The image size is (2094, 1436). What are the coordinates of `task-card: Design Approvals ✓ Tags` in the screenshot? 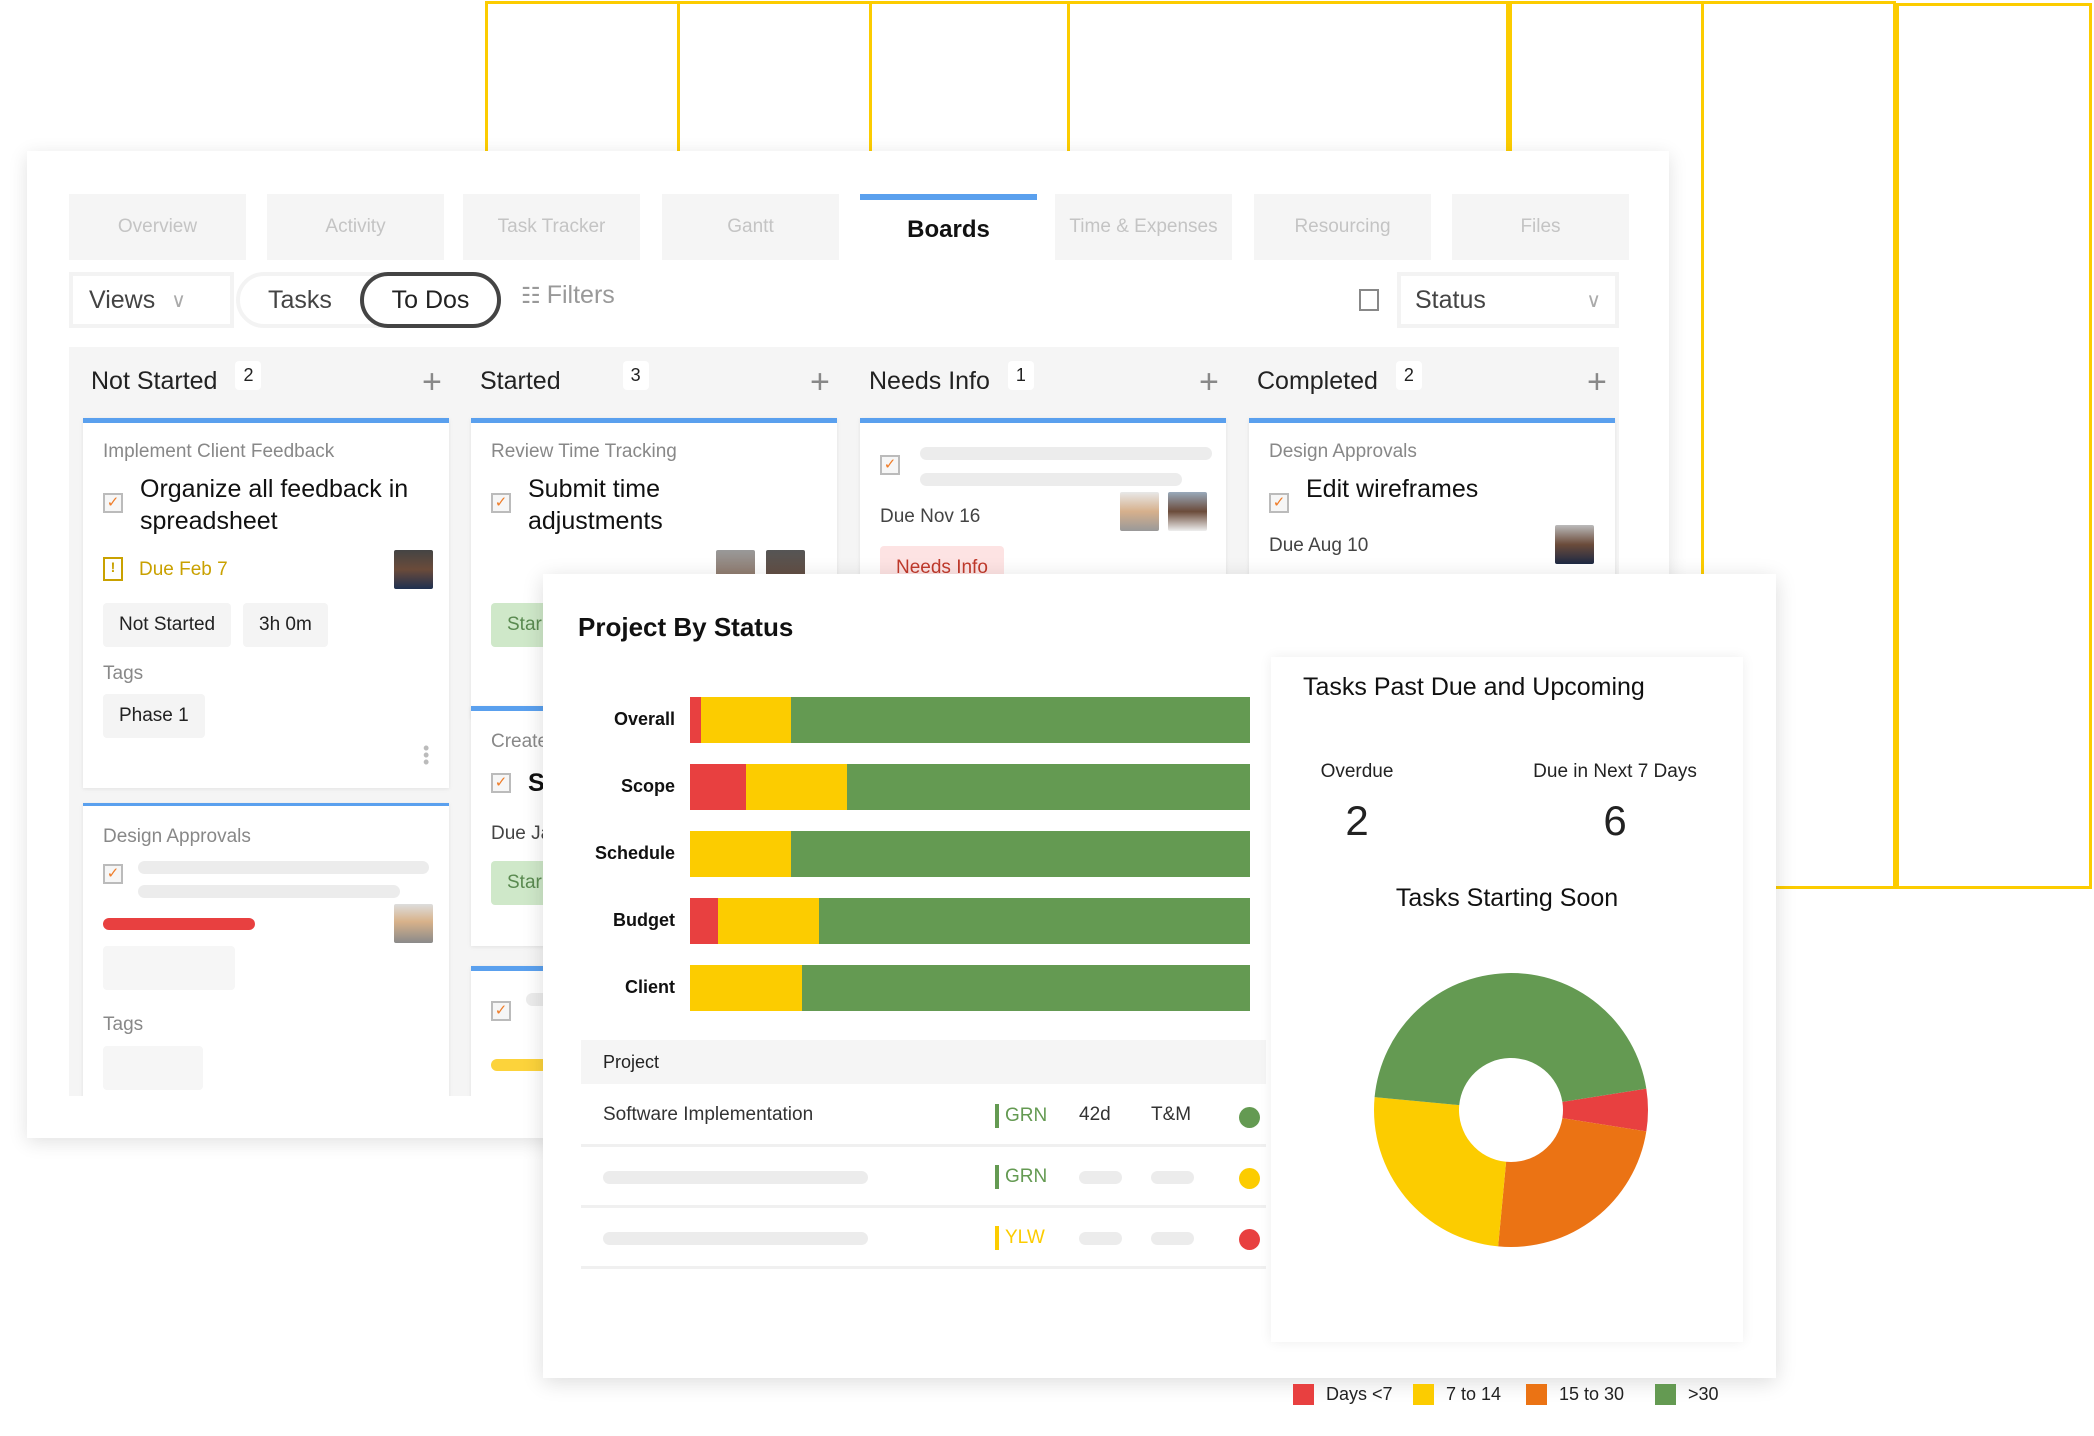 It's located at (266, 970).